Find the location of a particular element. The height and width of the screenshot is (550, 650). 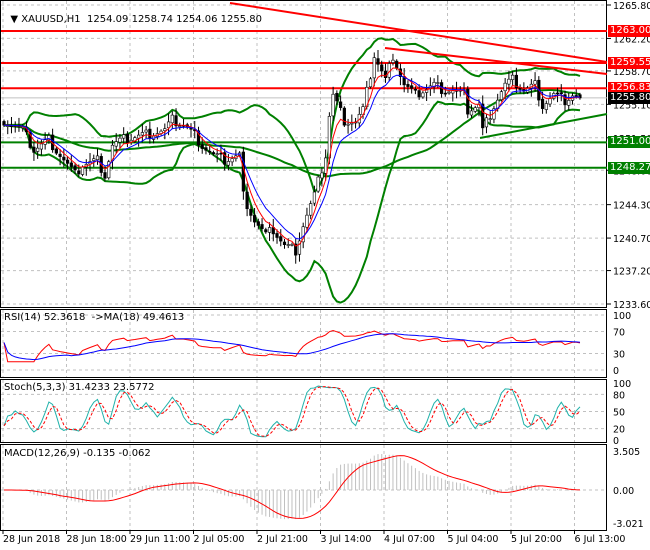

dropdown-triangle-icon: ▼ is located at coordinates (15, 19).